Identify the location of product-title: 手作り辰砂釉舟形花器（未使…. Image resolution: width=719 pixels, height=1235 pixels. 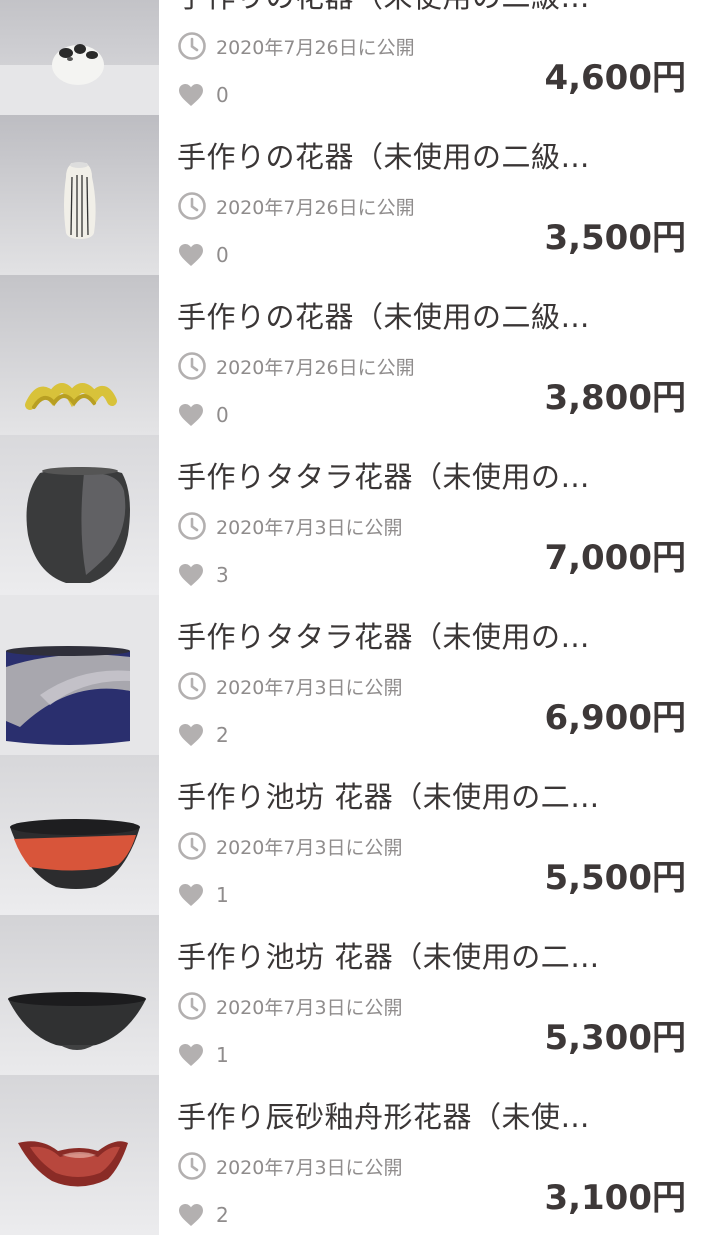
(397, 1117).